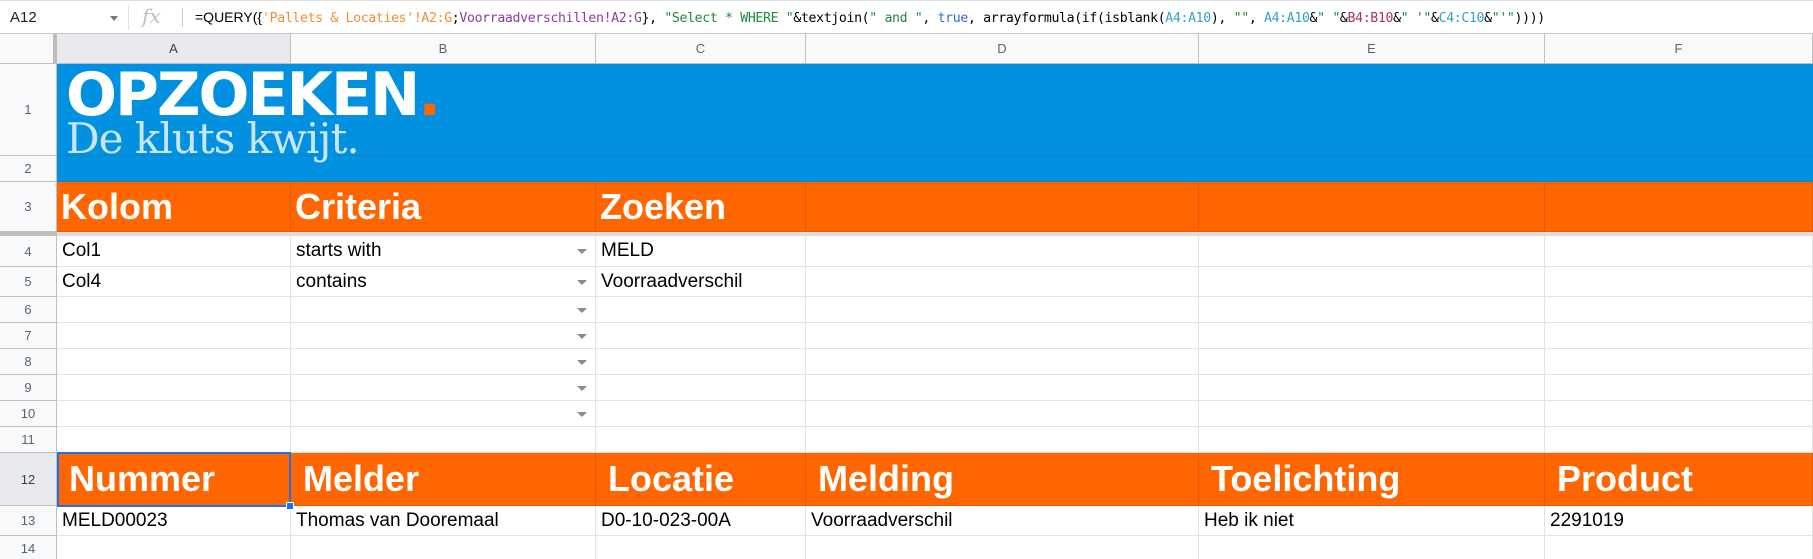 This screenshot has height=559, width=1813. I want to click on result-cell: Voorraadverschil, so click(1002, 521).